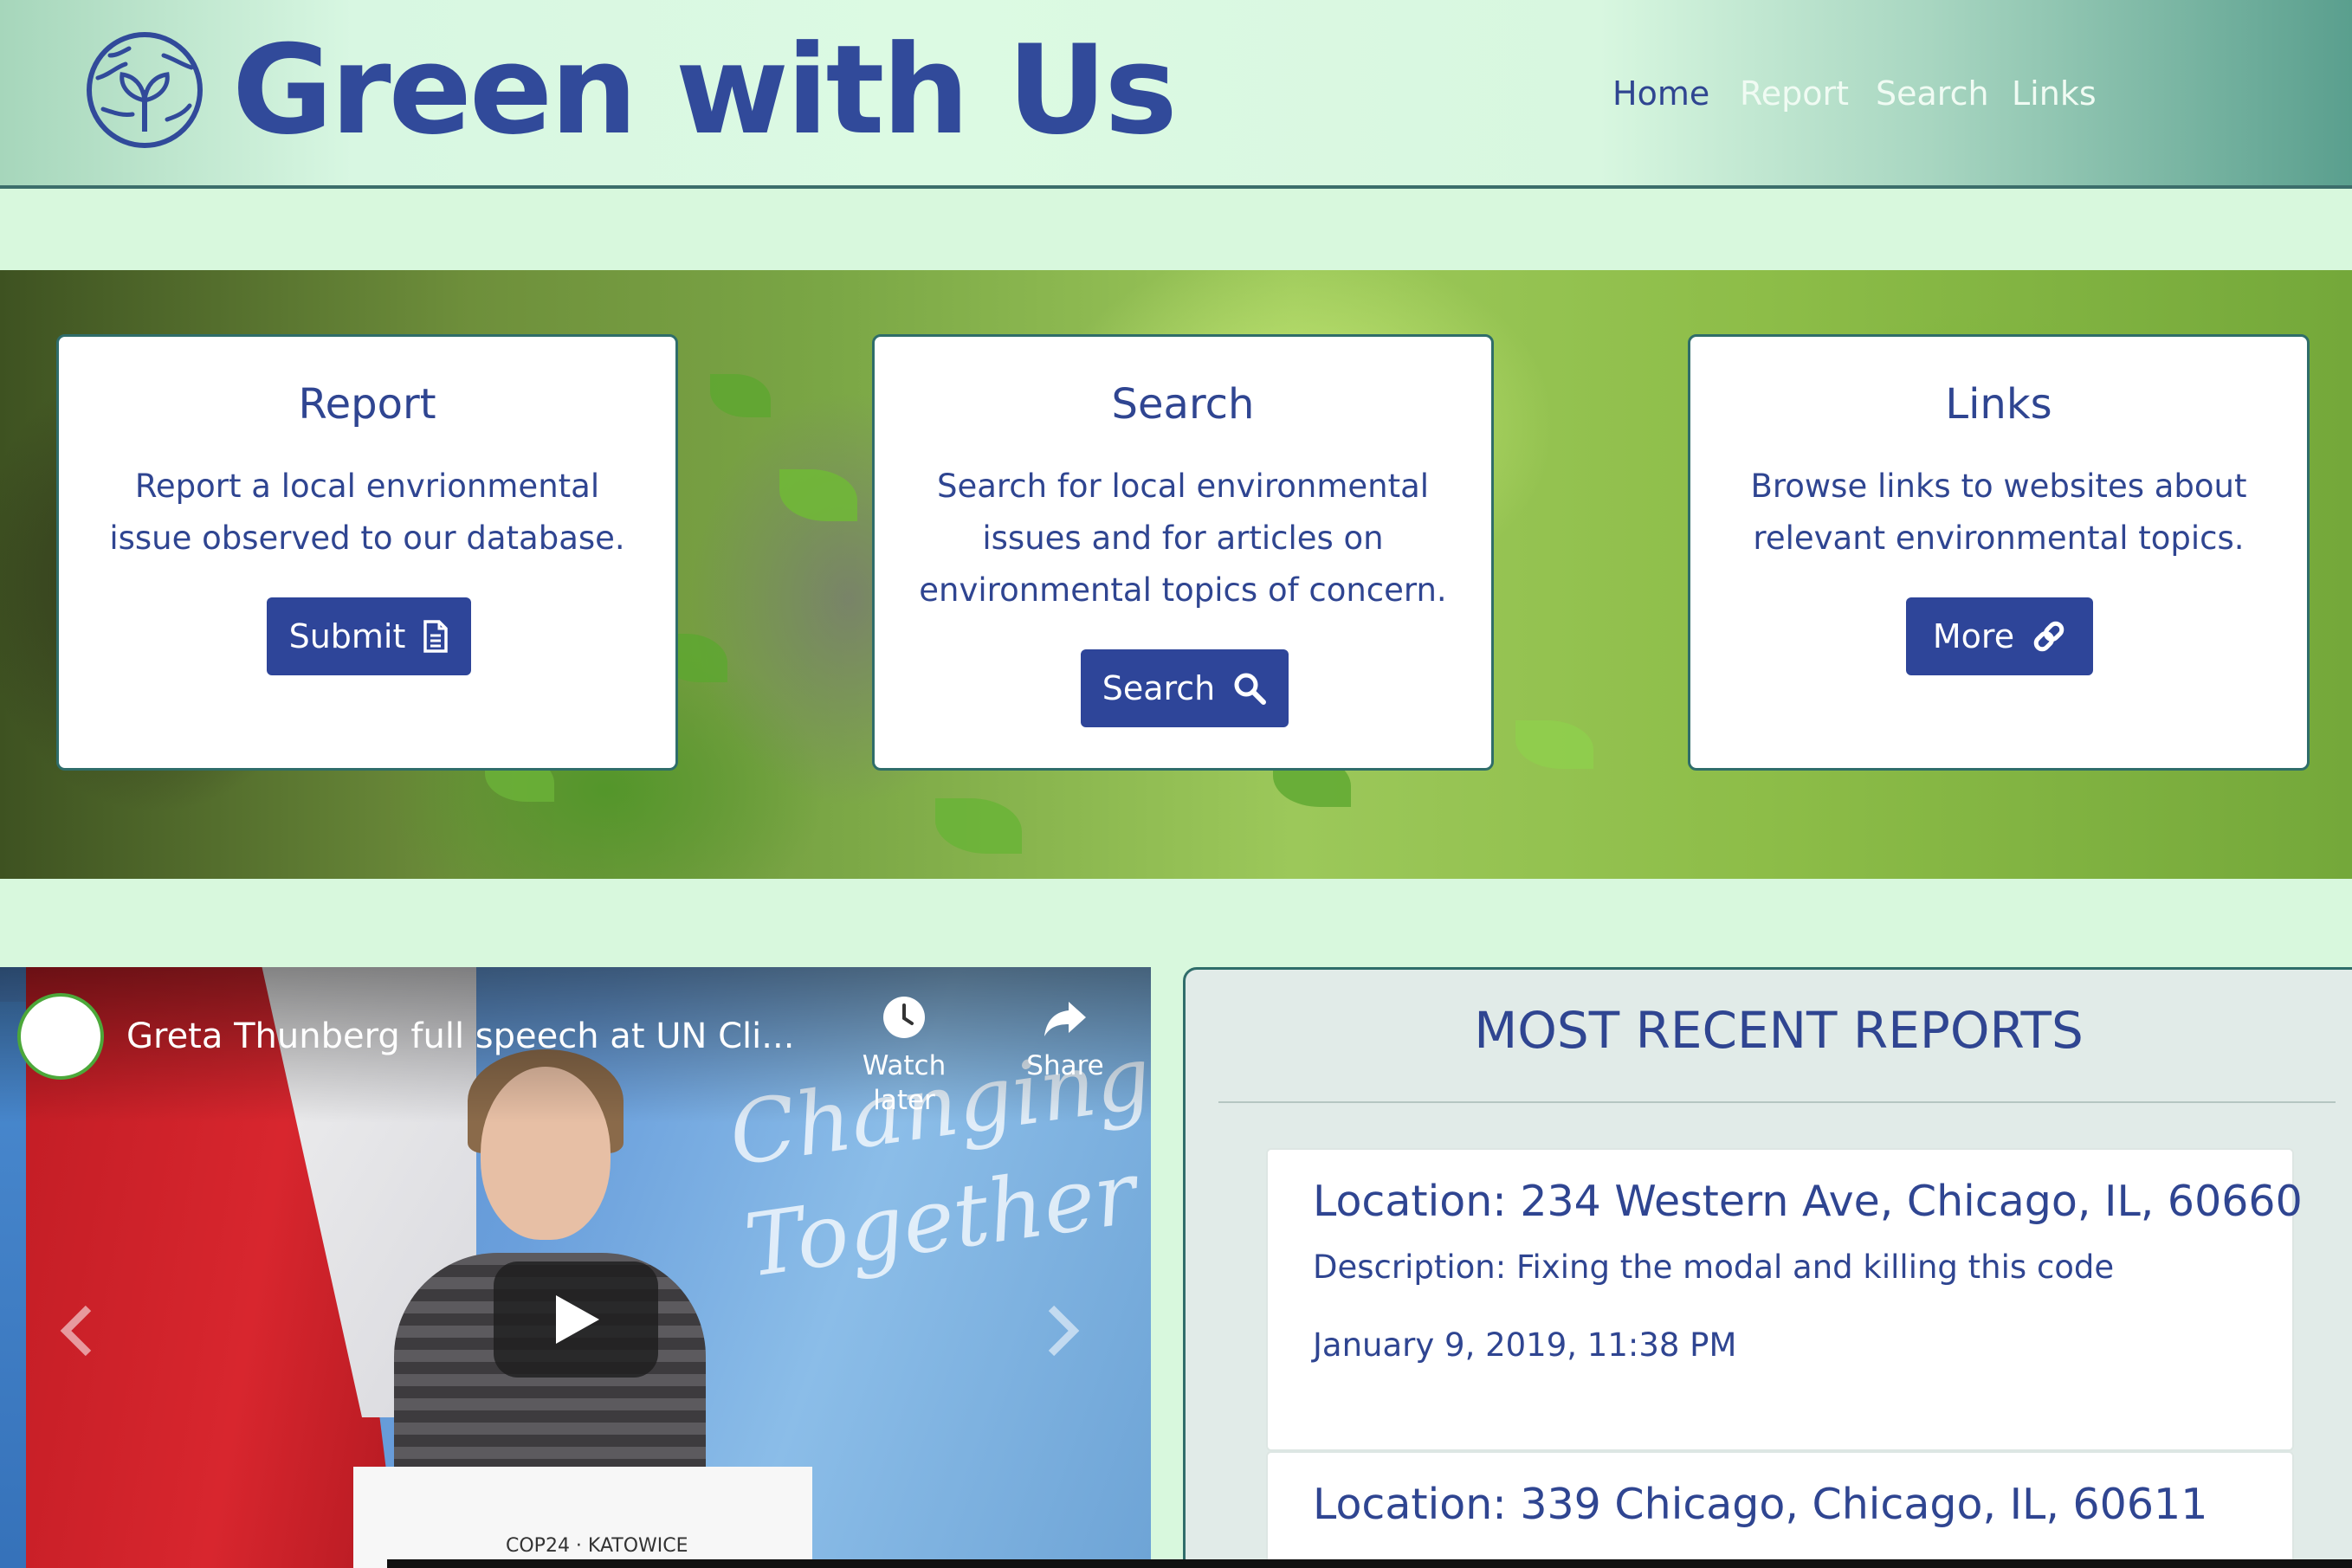  What do you see at coordinates (436, 636) in the screenshot?
I see `document-icon` at bounding box center [436, 636].